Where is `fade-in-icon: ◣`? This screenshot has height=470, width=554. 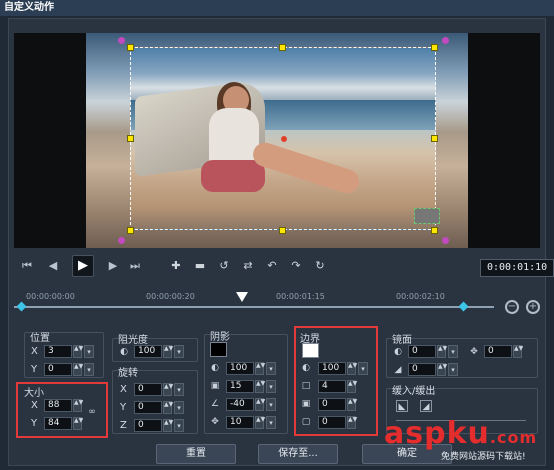 fade-in-icon: ◣ is located at coordinates (402, 406).